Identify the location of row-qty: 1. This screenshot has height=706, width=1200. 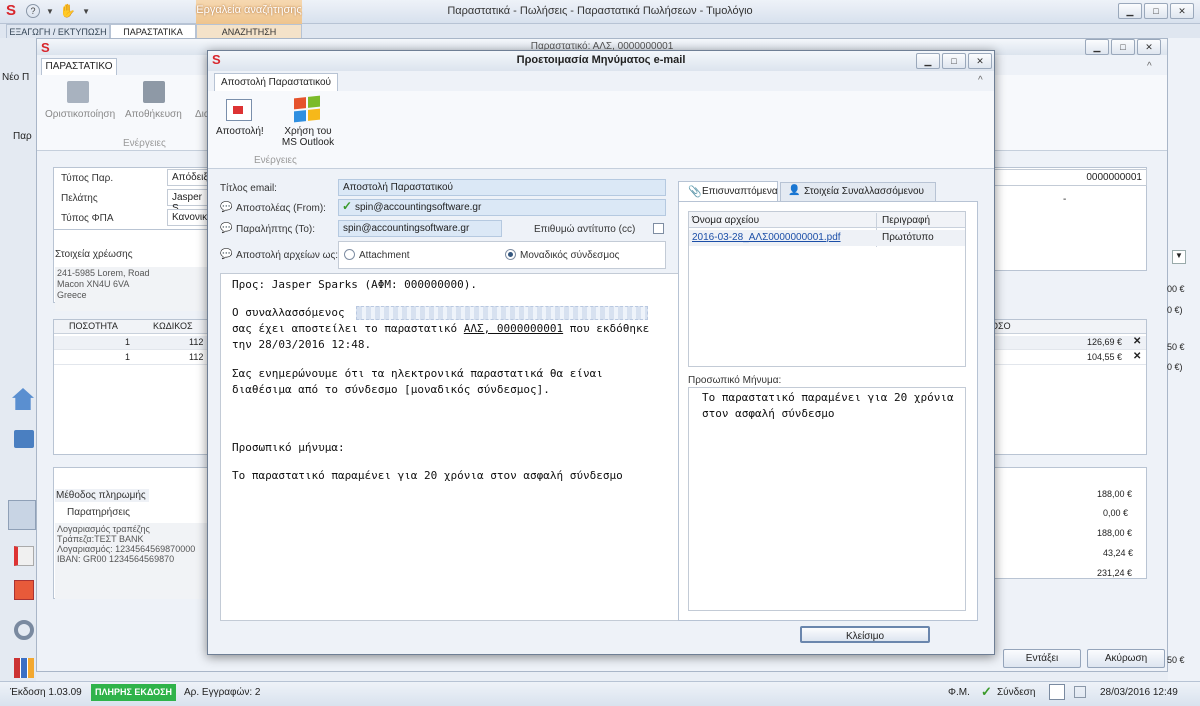
(128, 357).